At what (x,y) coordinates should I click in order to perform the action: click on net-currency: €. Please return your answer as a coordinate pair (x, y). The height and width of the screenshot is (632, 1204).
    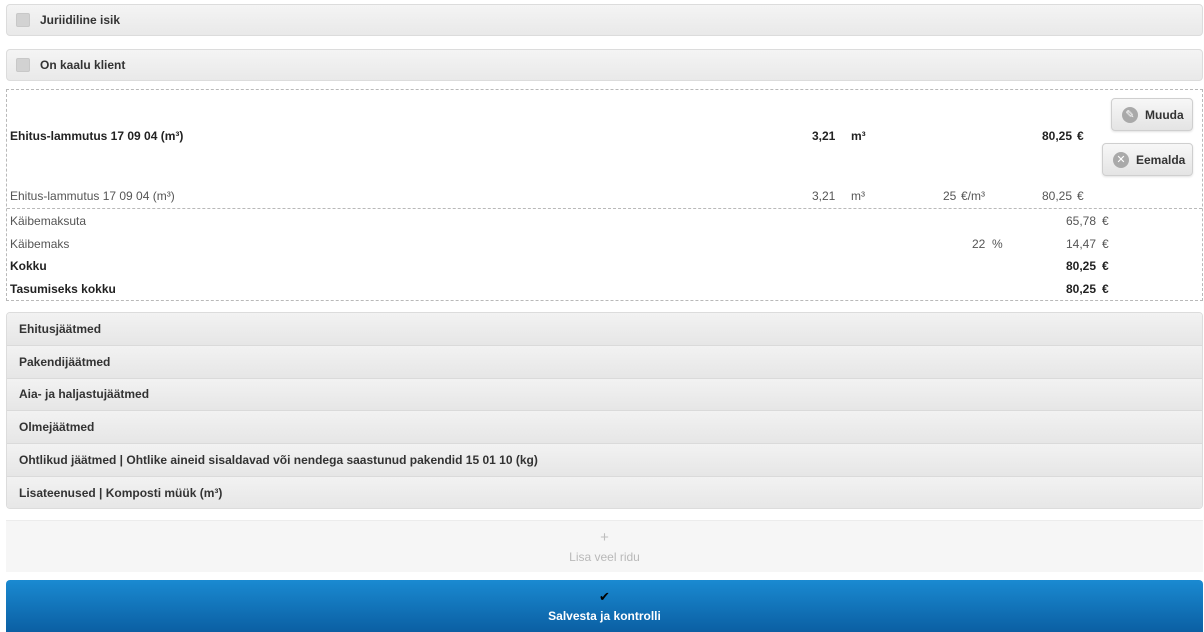
    Looking at the image, I should click on (1105, 221).